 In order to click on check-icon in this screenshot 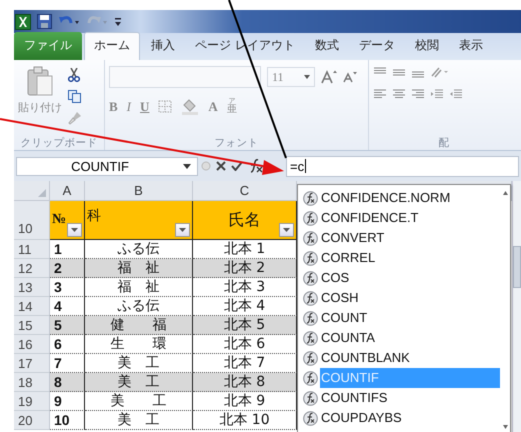, I will do `click(237, 166)`.